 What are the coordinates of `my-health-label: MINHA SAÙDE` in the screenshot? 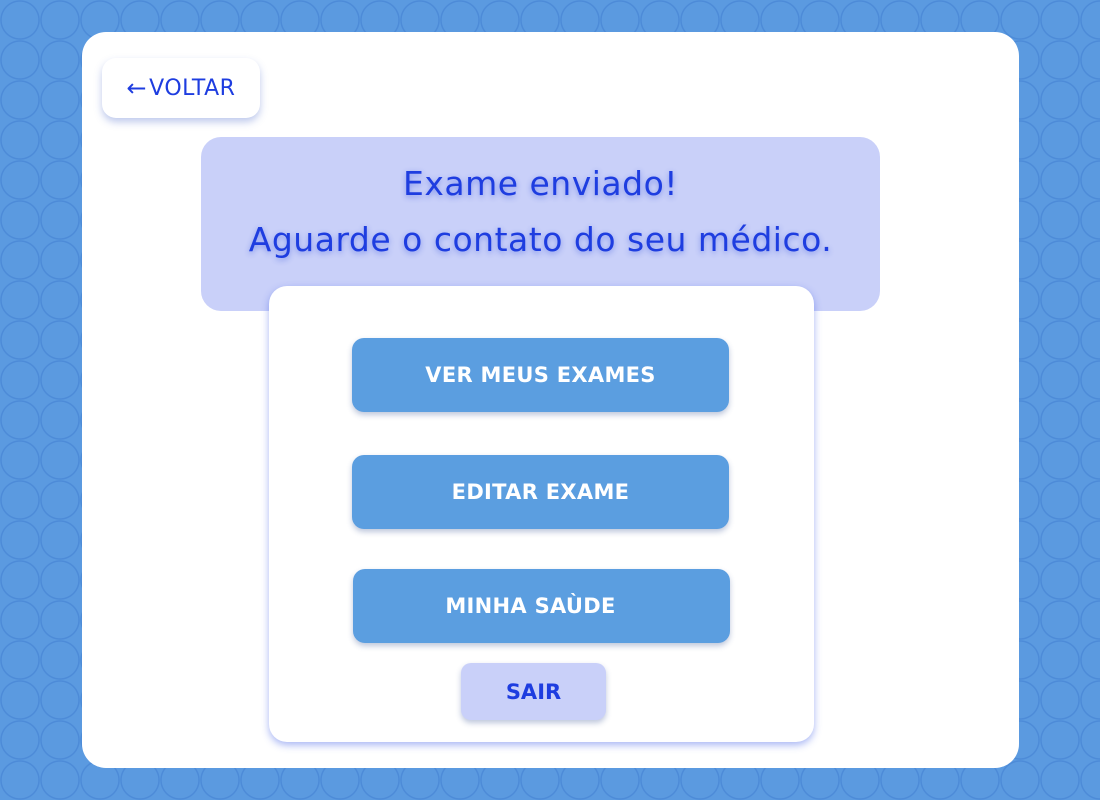 It's located at (530, 606).